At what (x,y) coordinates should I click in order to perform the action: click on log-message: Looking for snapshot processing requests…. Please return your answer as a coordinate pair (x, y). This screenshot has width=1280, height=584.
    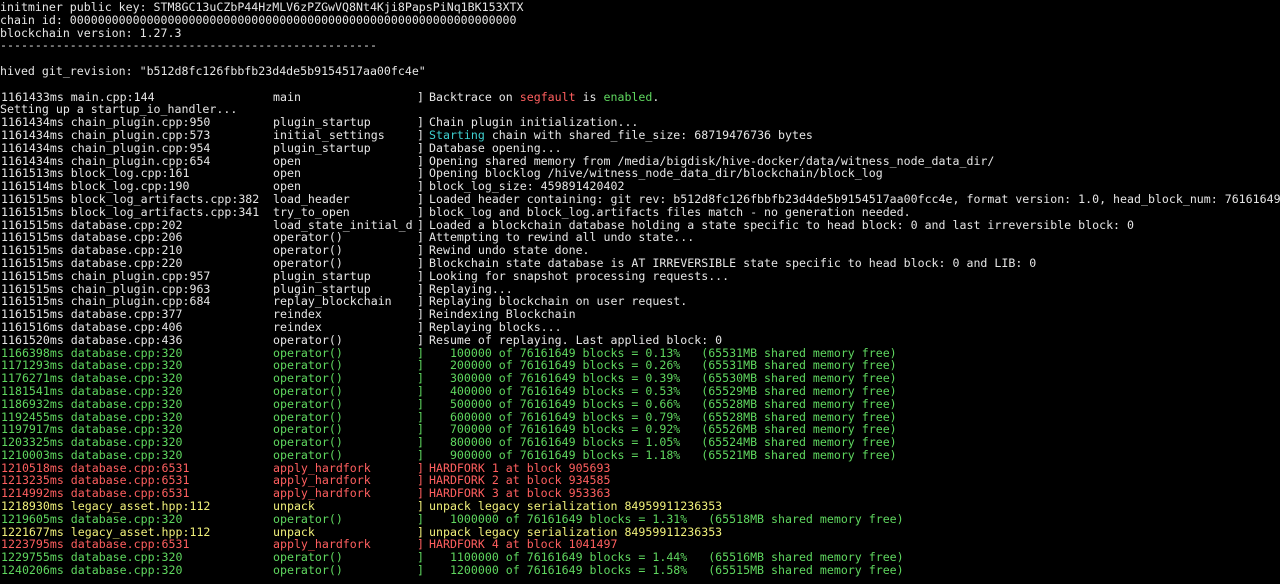
    Looking at the image, I should click on (579, 275).